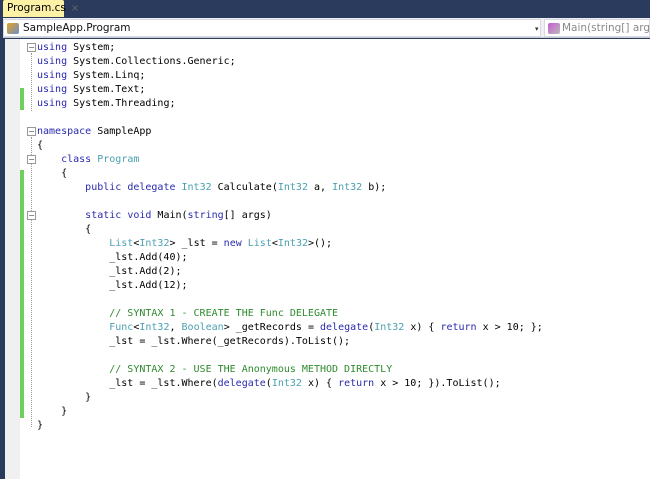 The image size is (650, 479). I want to click on code-token: ,, so click(175, 327).